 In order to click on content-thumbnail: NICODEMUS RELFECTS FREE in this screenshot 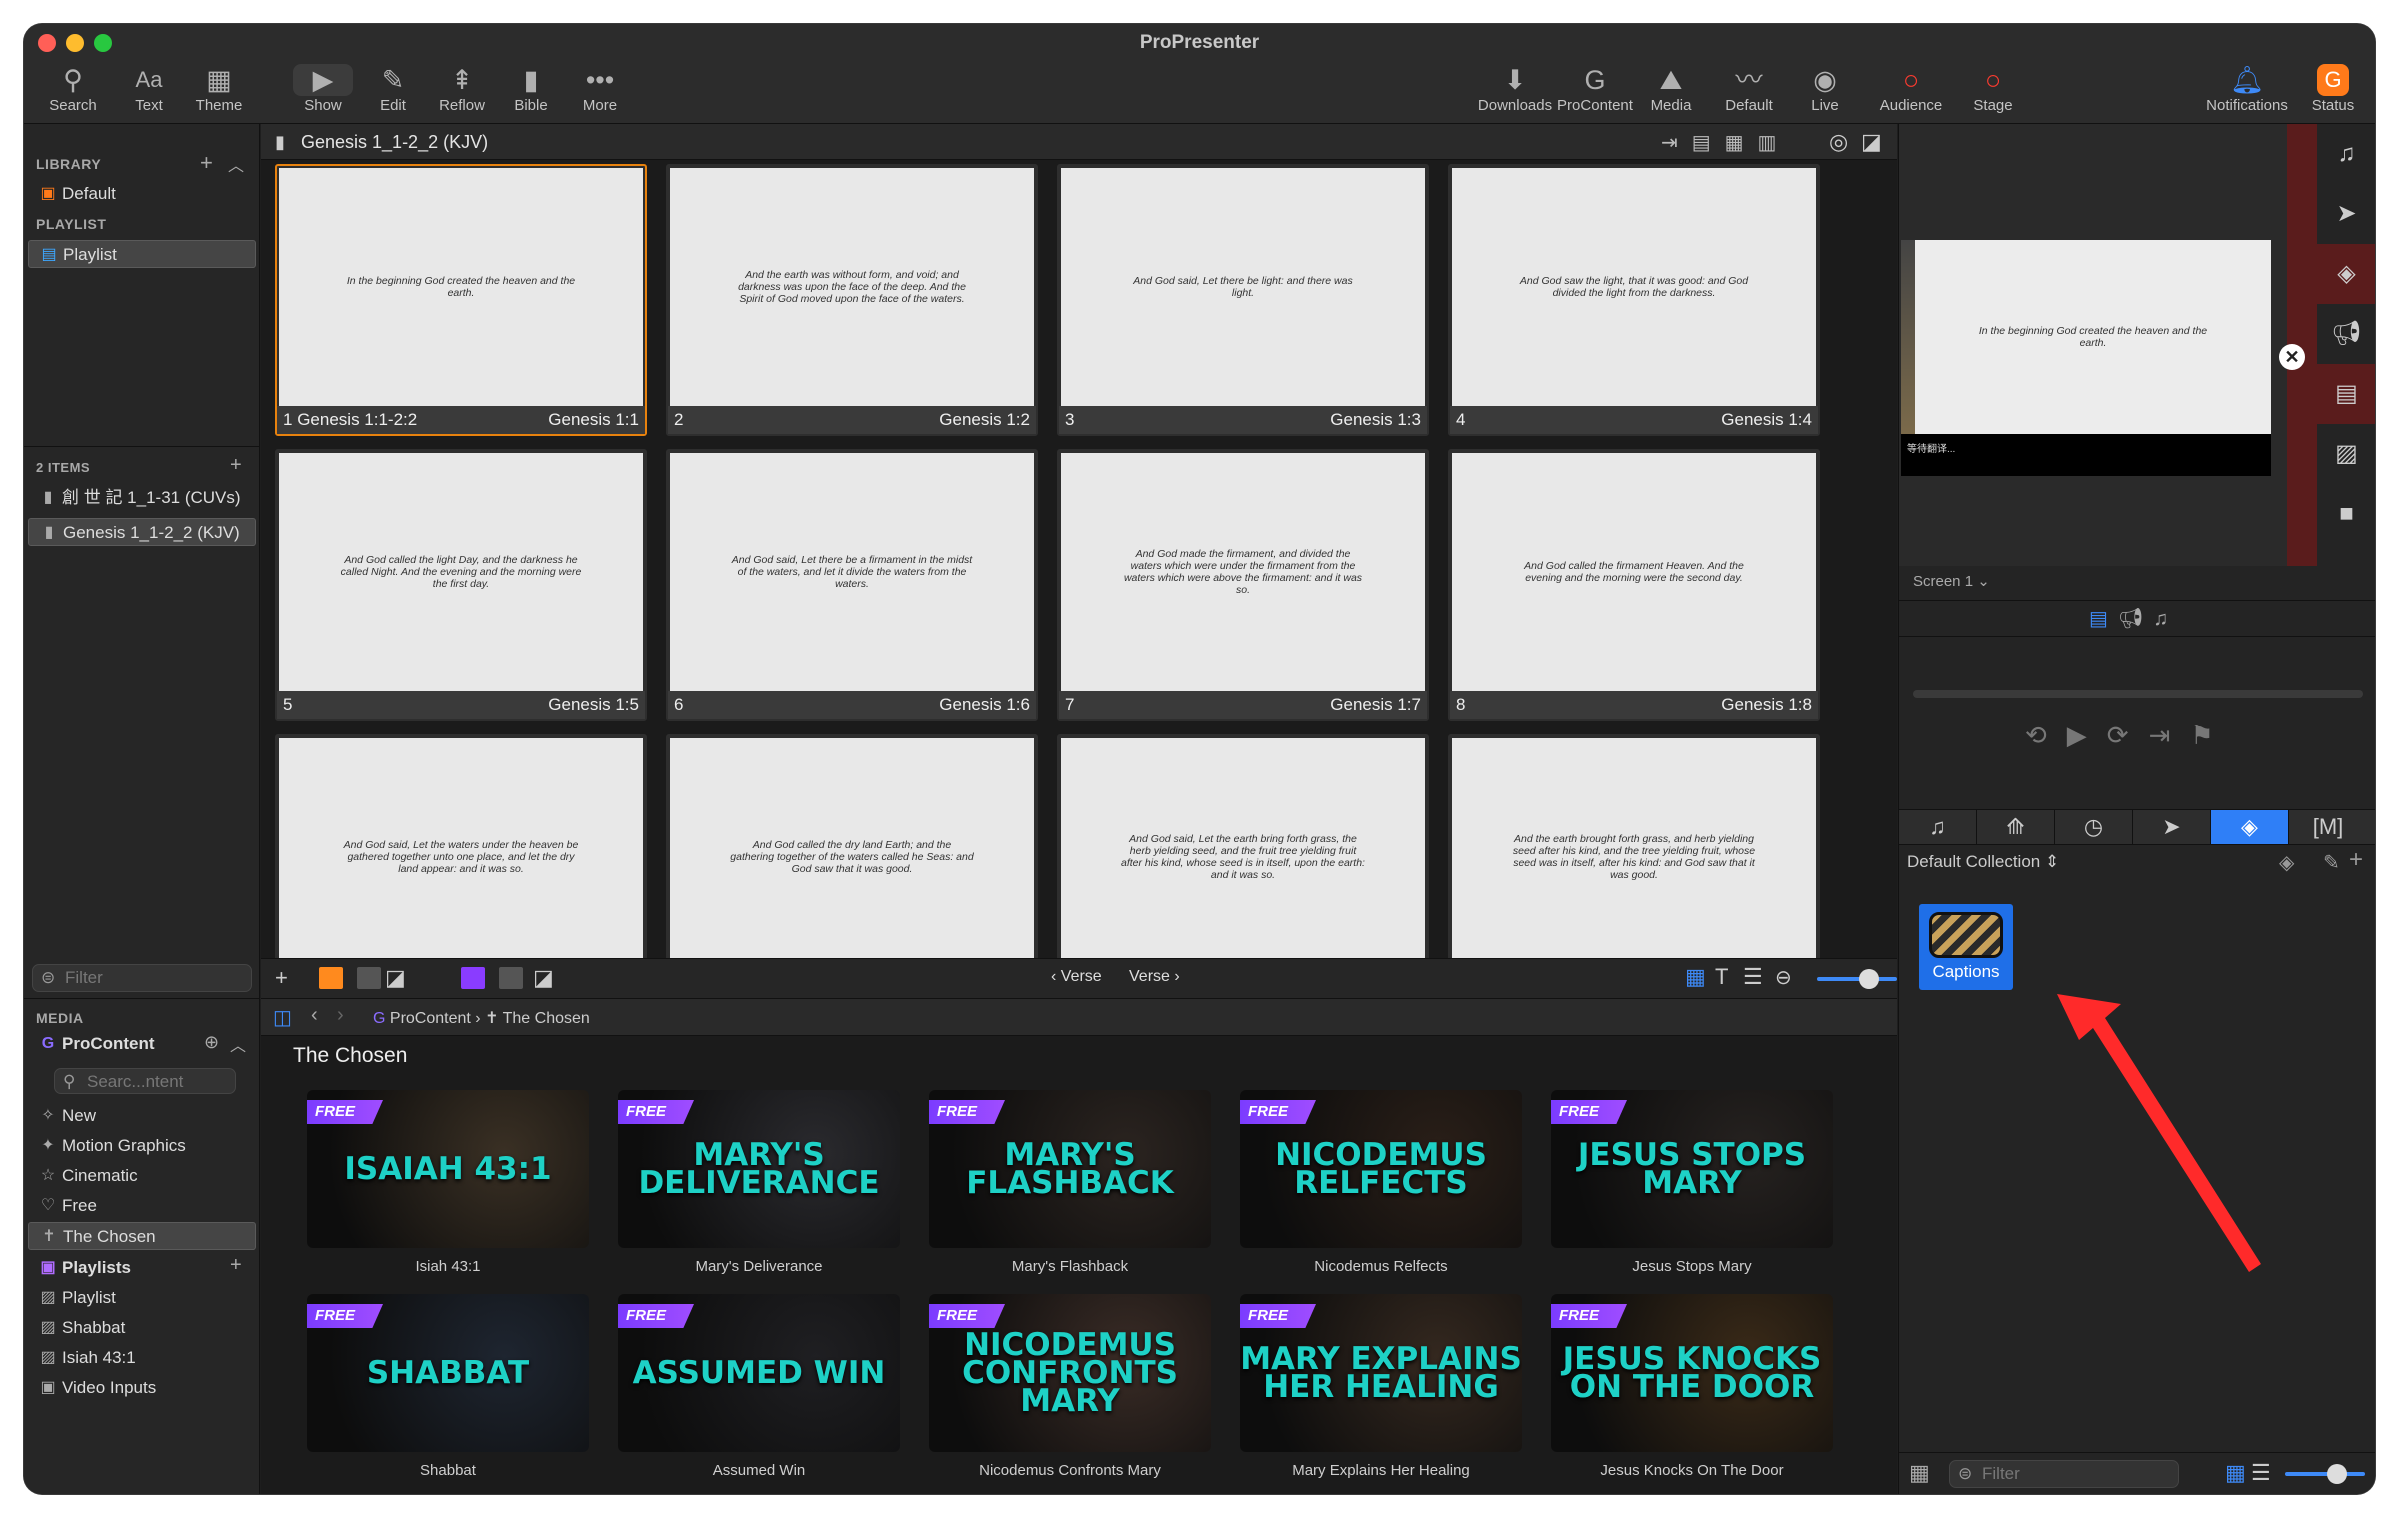, I will do `click(1381, 1169)`.